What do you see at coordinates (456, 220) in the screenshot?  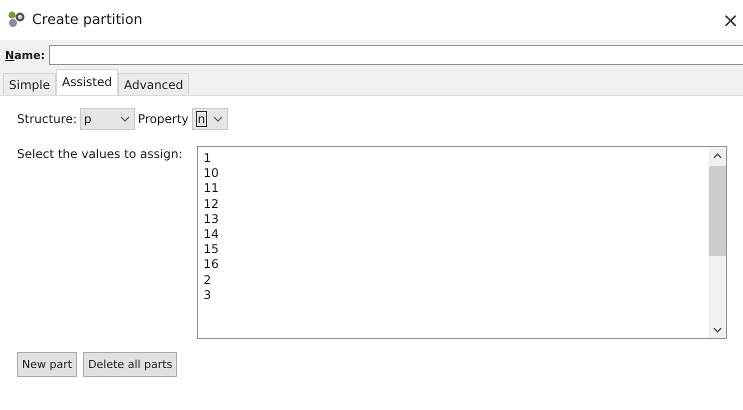 I see `list-item: 13` at bounding box center [456, 220].